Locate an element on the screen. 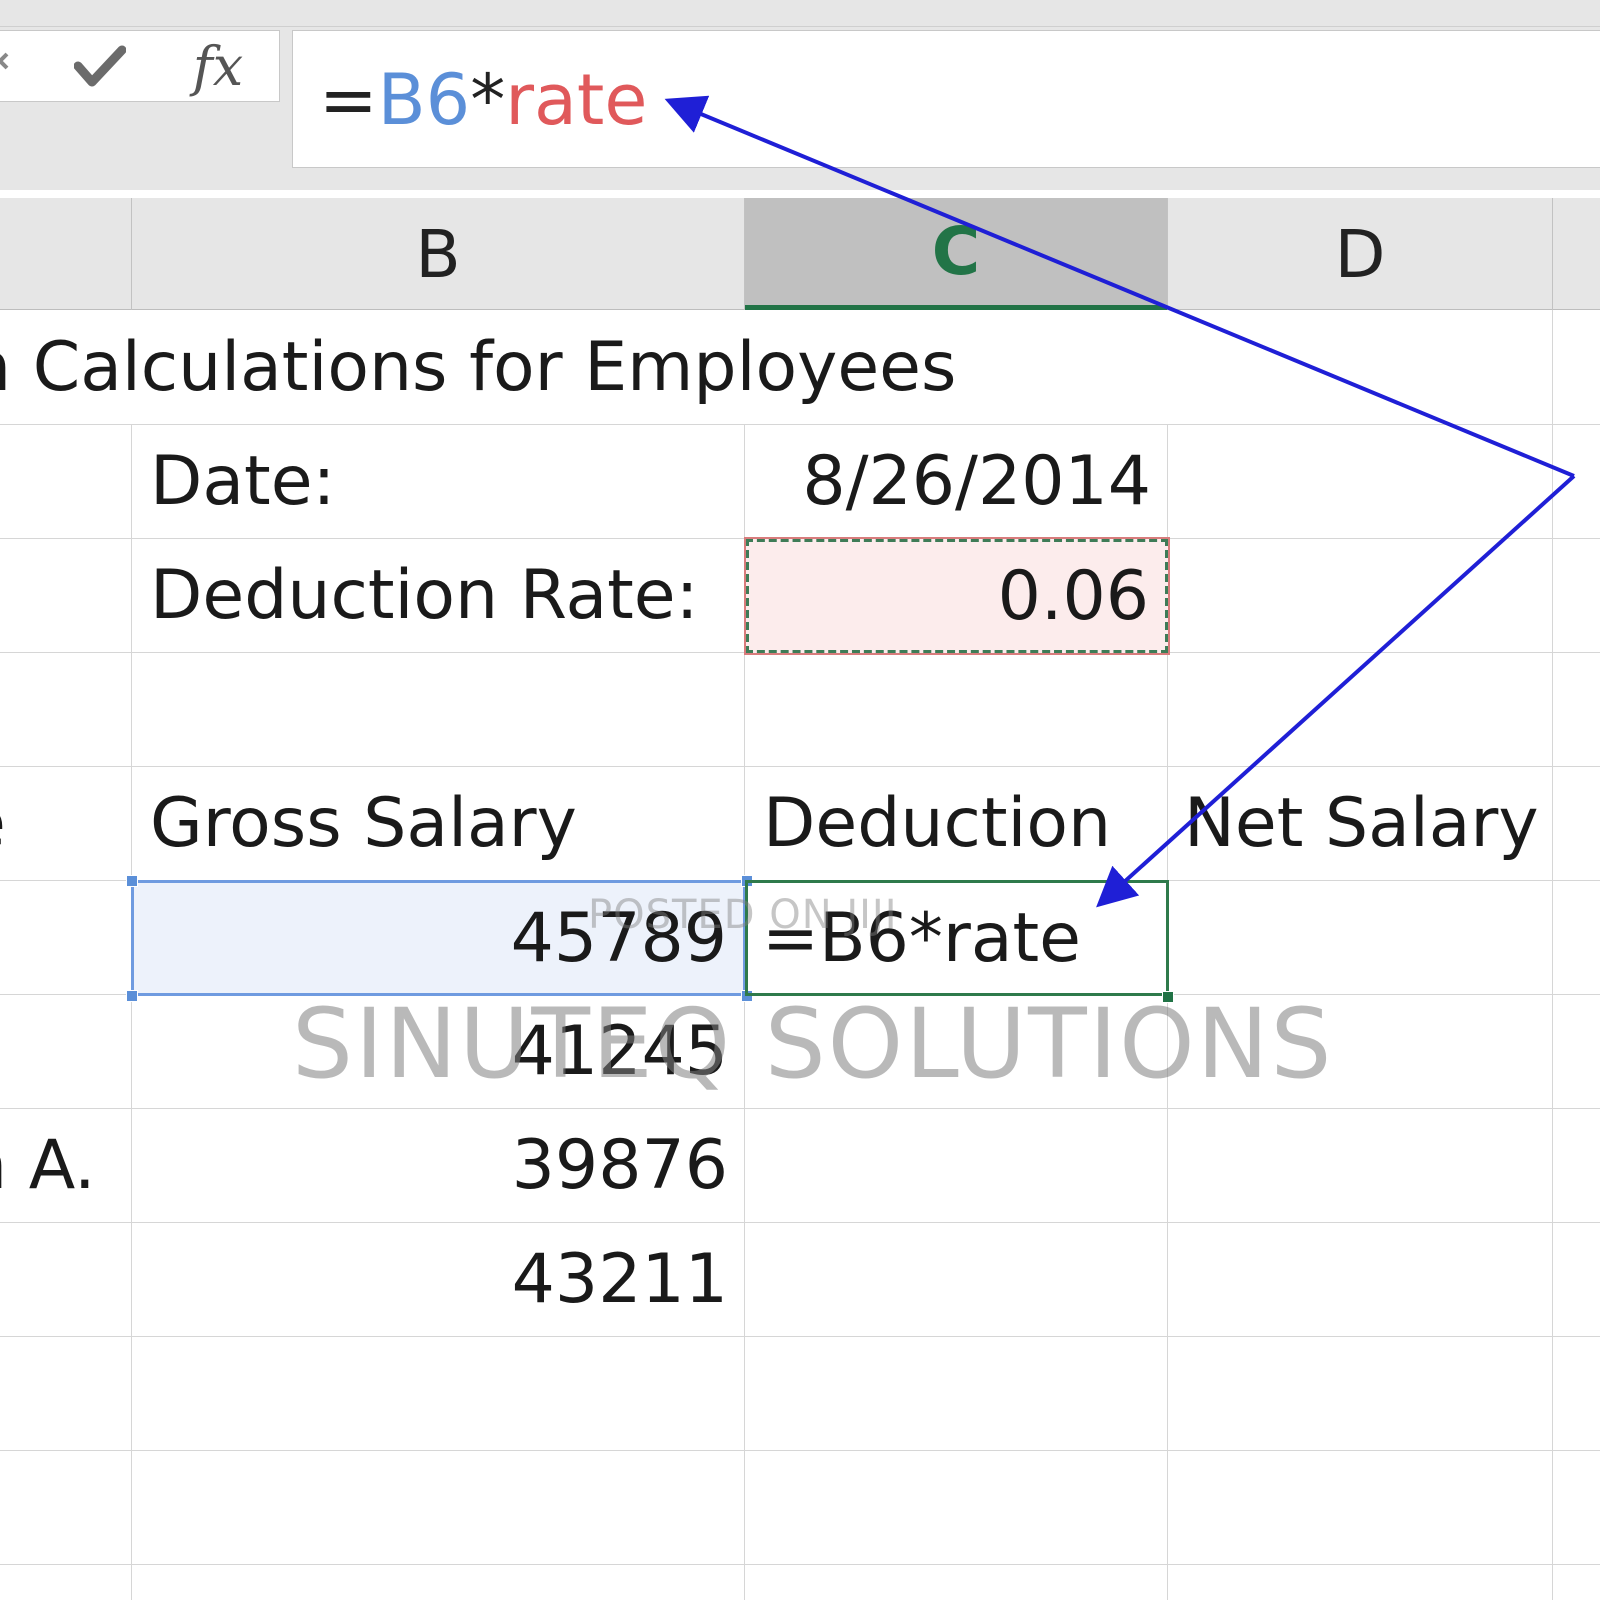 The image size is (1600, 1600). watermark-small: POSTED ON JIJI is located at coordinates (743, 915).